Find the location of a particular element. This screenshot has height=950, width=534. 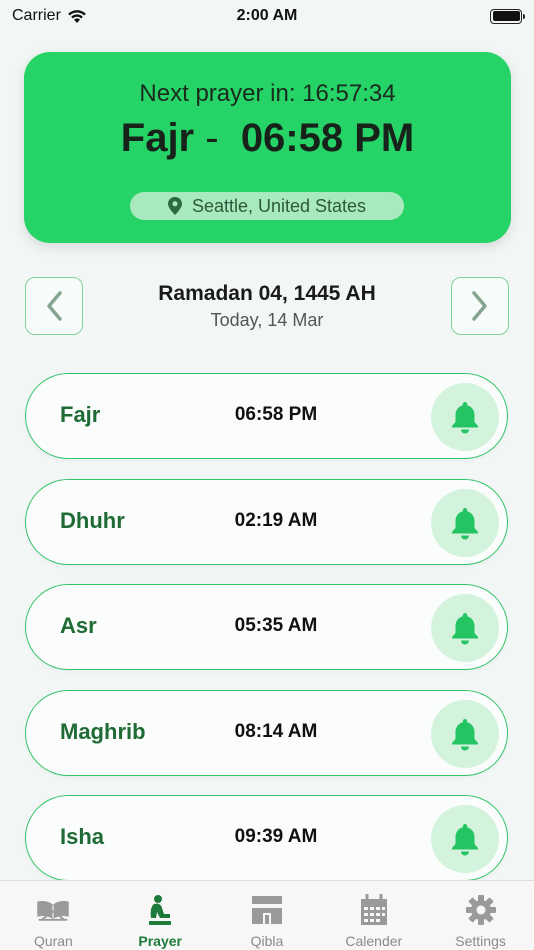

prayer-name: Isha is located at coordinates (82, 836).